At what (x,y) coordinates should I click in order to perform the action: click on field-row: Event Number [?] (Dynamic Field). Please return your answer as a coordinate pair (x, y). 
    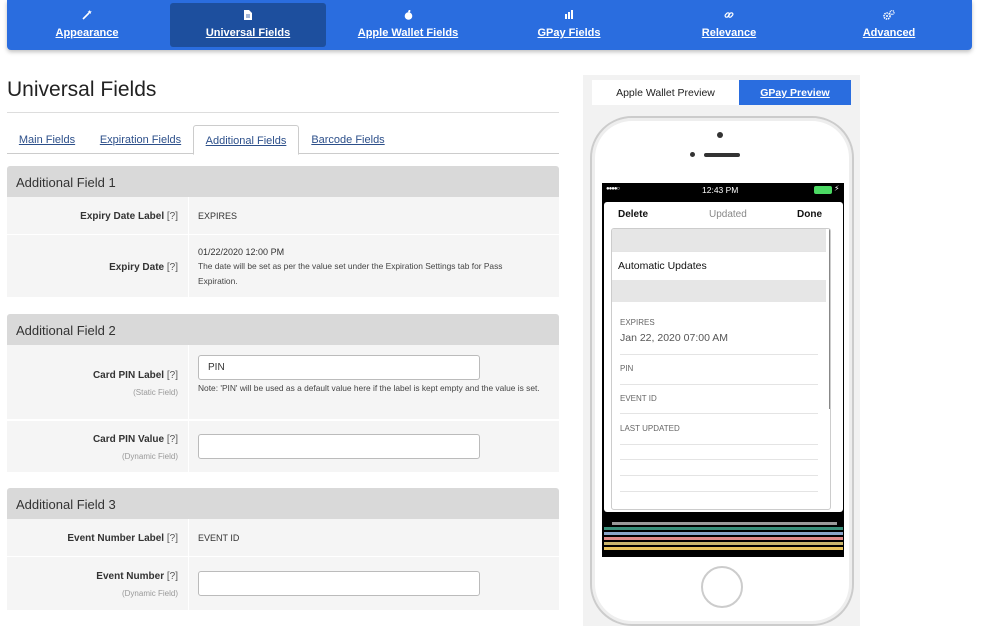
    Looking at the image, I should click on (283, 584).